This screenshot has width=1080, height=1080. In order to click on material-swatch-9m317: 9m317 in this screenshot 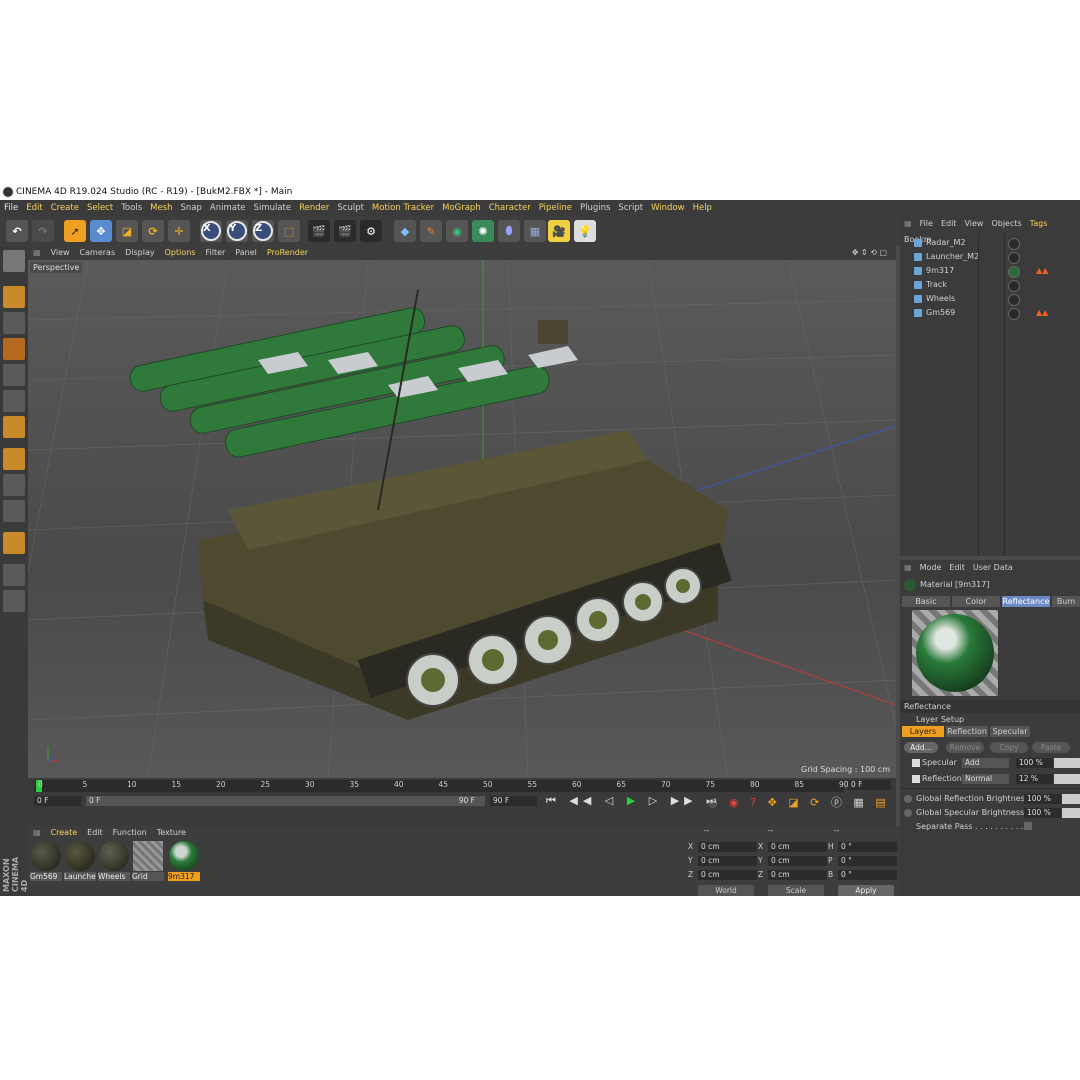, I will do `click(184, 862)`.